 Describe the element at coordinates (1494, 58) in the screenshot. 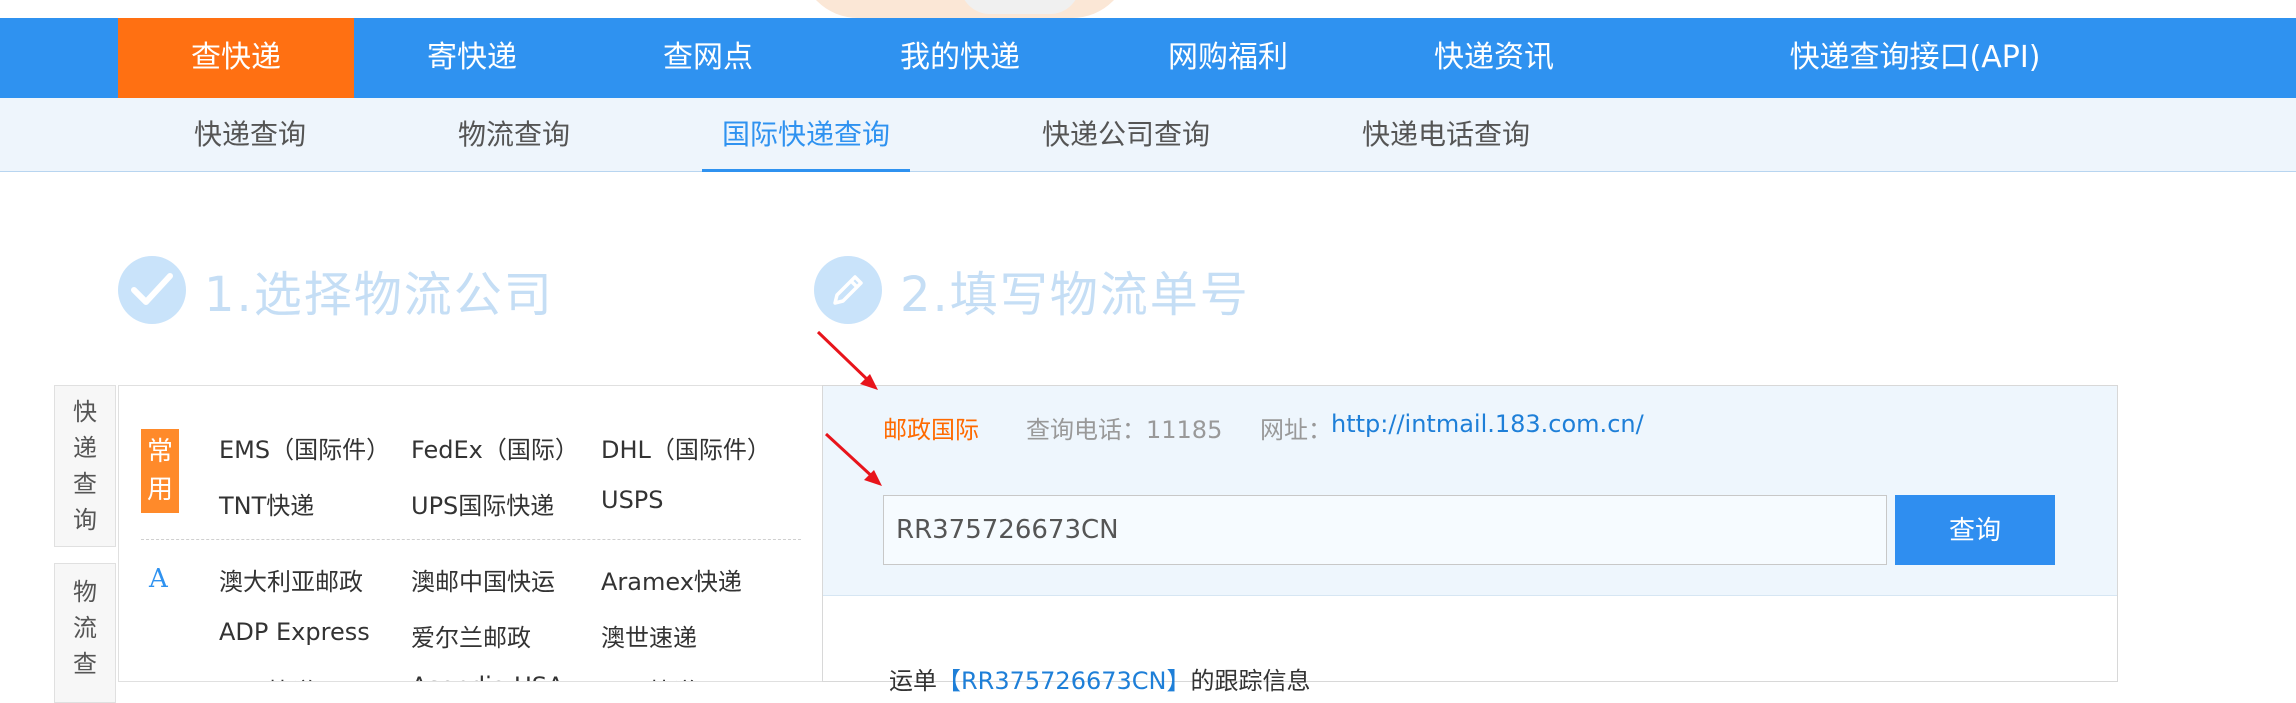

I see `main-nav-item-express-news: 快递资讯` at that location.